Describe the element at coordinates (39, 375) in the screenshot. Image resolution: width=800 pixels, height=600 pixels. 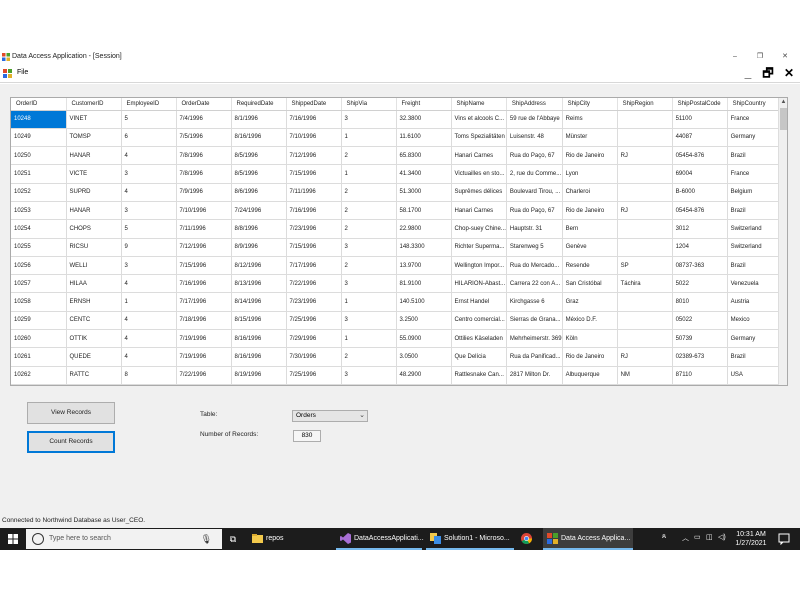
I see `table-cell: 10262` at that location.